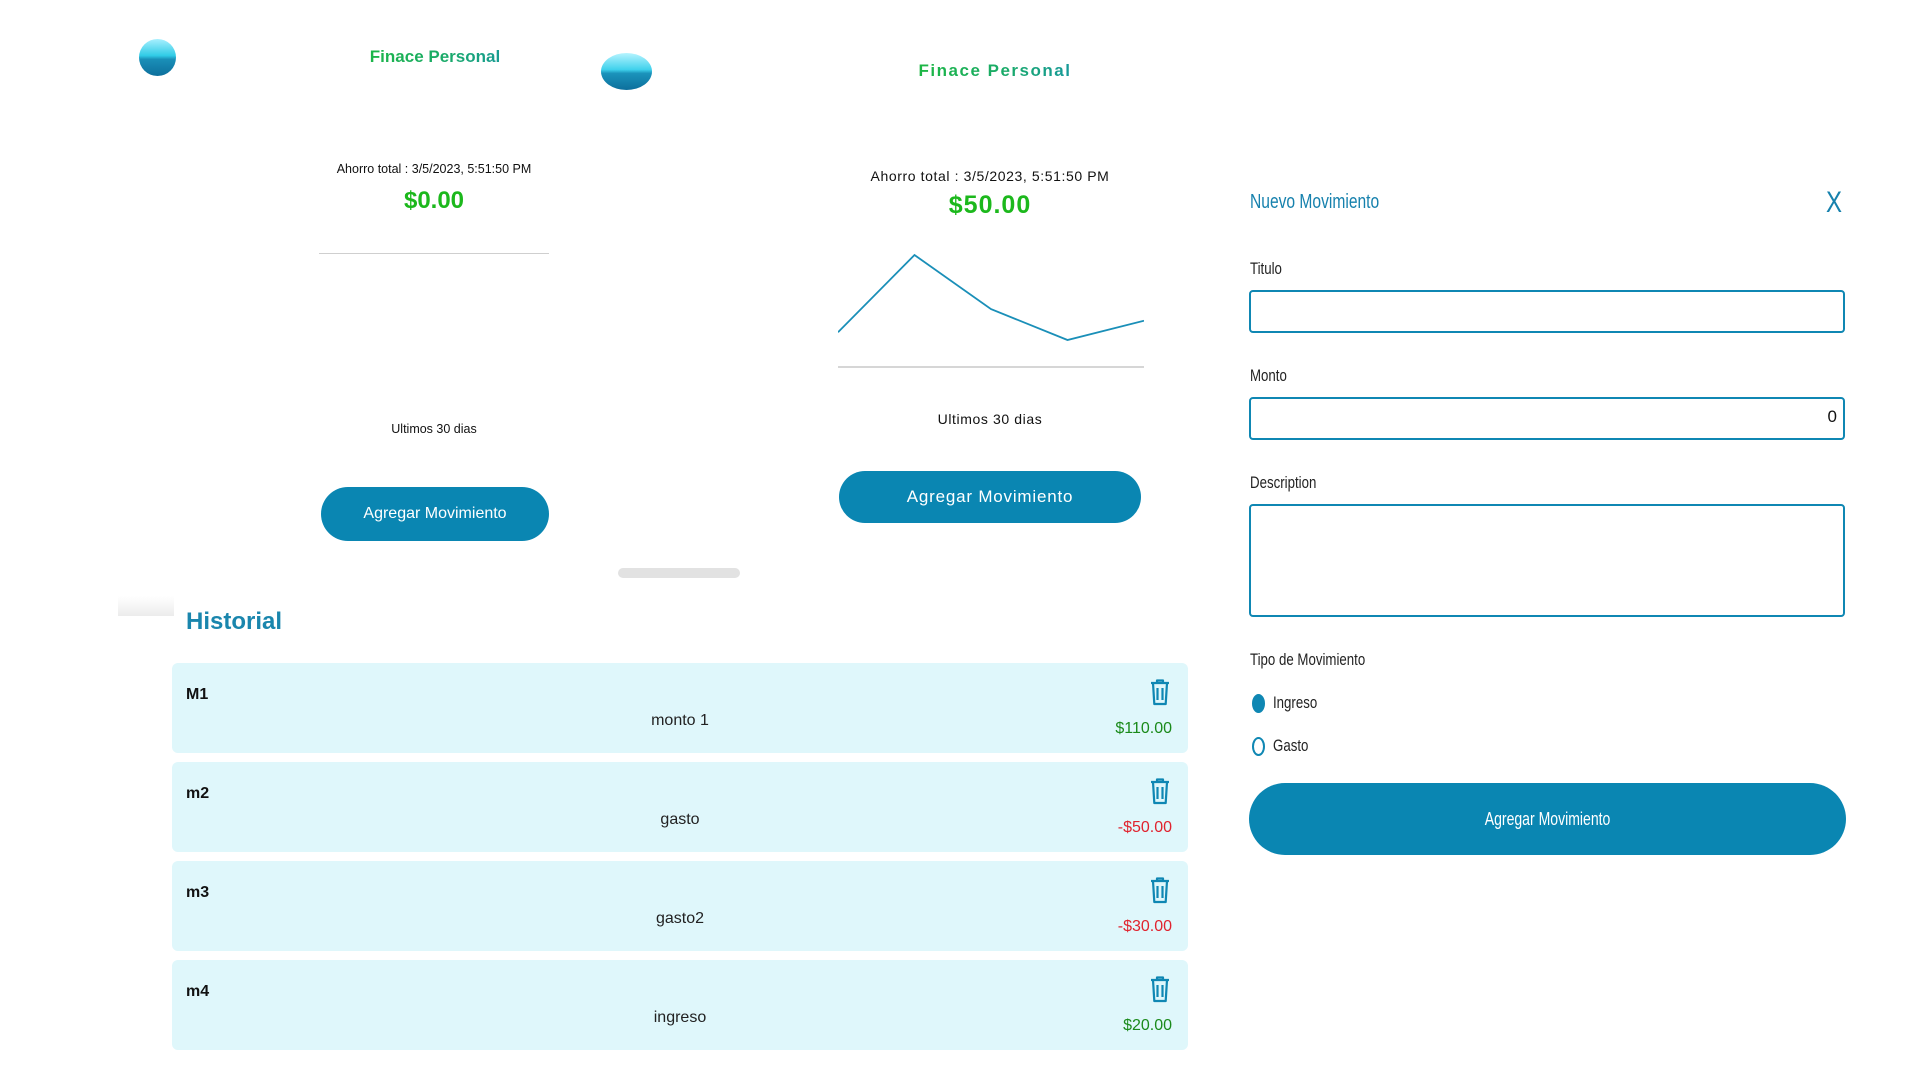 This screenshot has height=1080, width=1920. Describe the element at coordinates (680, 918) in the screenshot. I see `history-card-description: gasto2` at that location.